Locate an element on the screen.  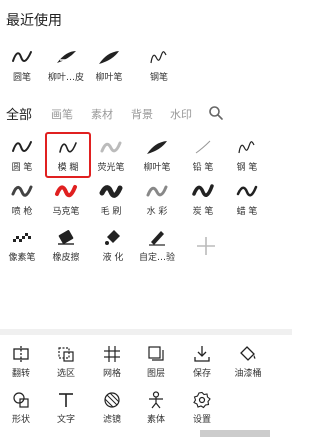
brush-fountain-pen: 钢 笔 is located at coordinates (247, 161).